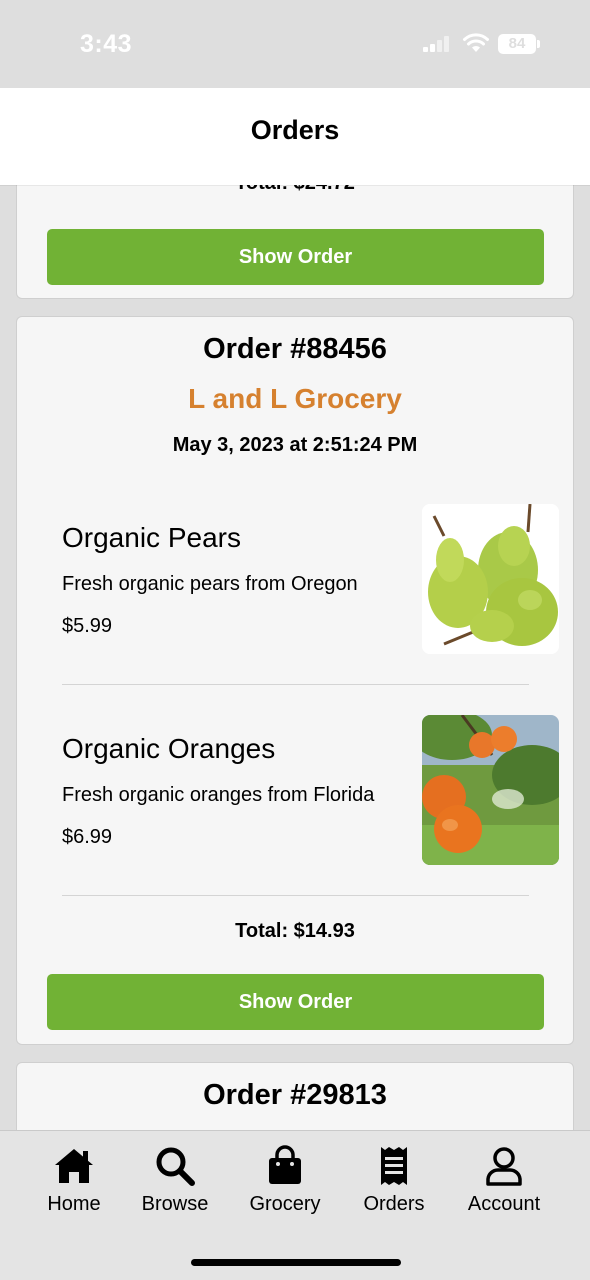  Describe the element at coordinates (74, 1166) in the screenshot. I see `home-icon` at that location.